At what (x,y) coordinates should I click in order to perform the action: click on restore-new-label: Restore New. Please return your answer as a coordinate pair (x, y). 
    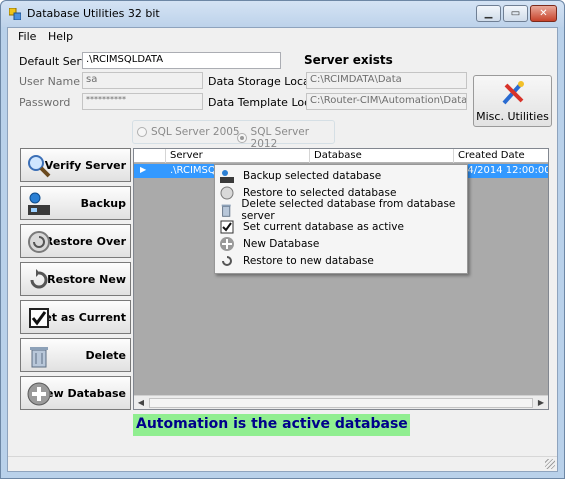
    Looking at the image, I should click on (86, 279).